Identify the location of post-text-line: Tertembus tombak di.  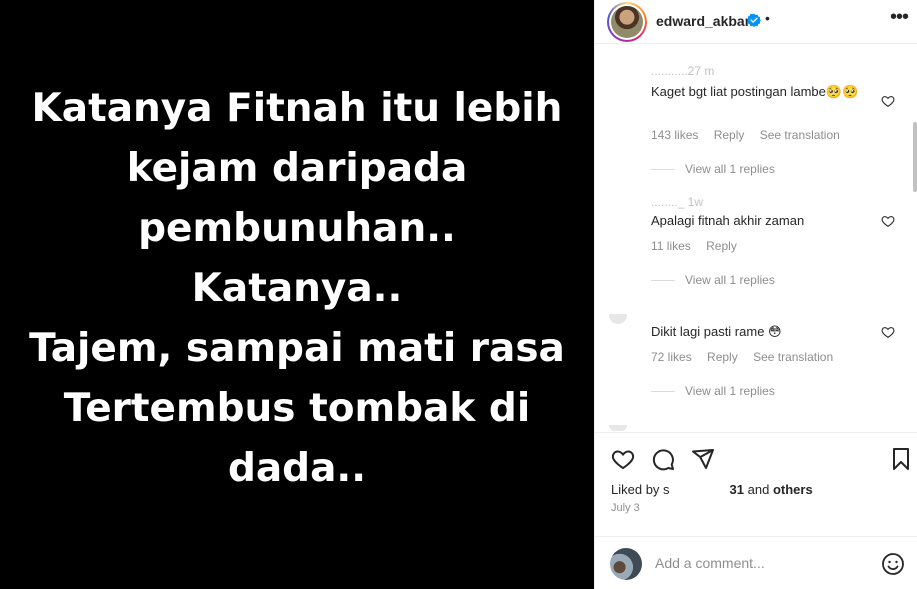
(297, 408).